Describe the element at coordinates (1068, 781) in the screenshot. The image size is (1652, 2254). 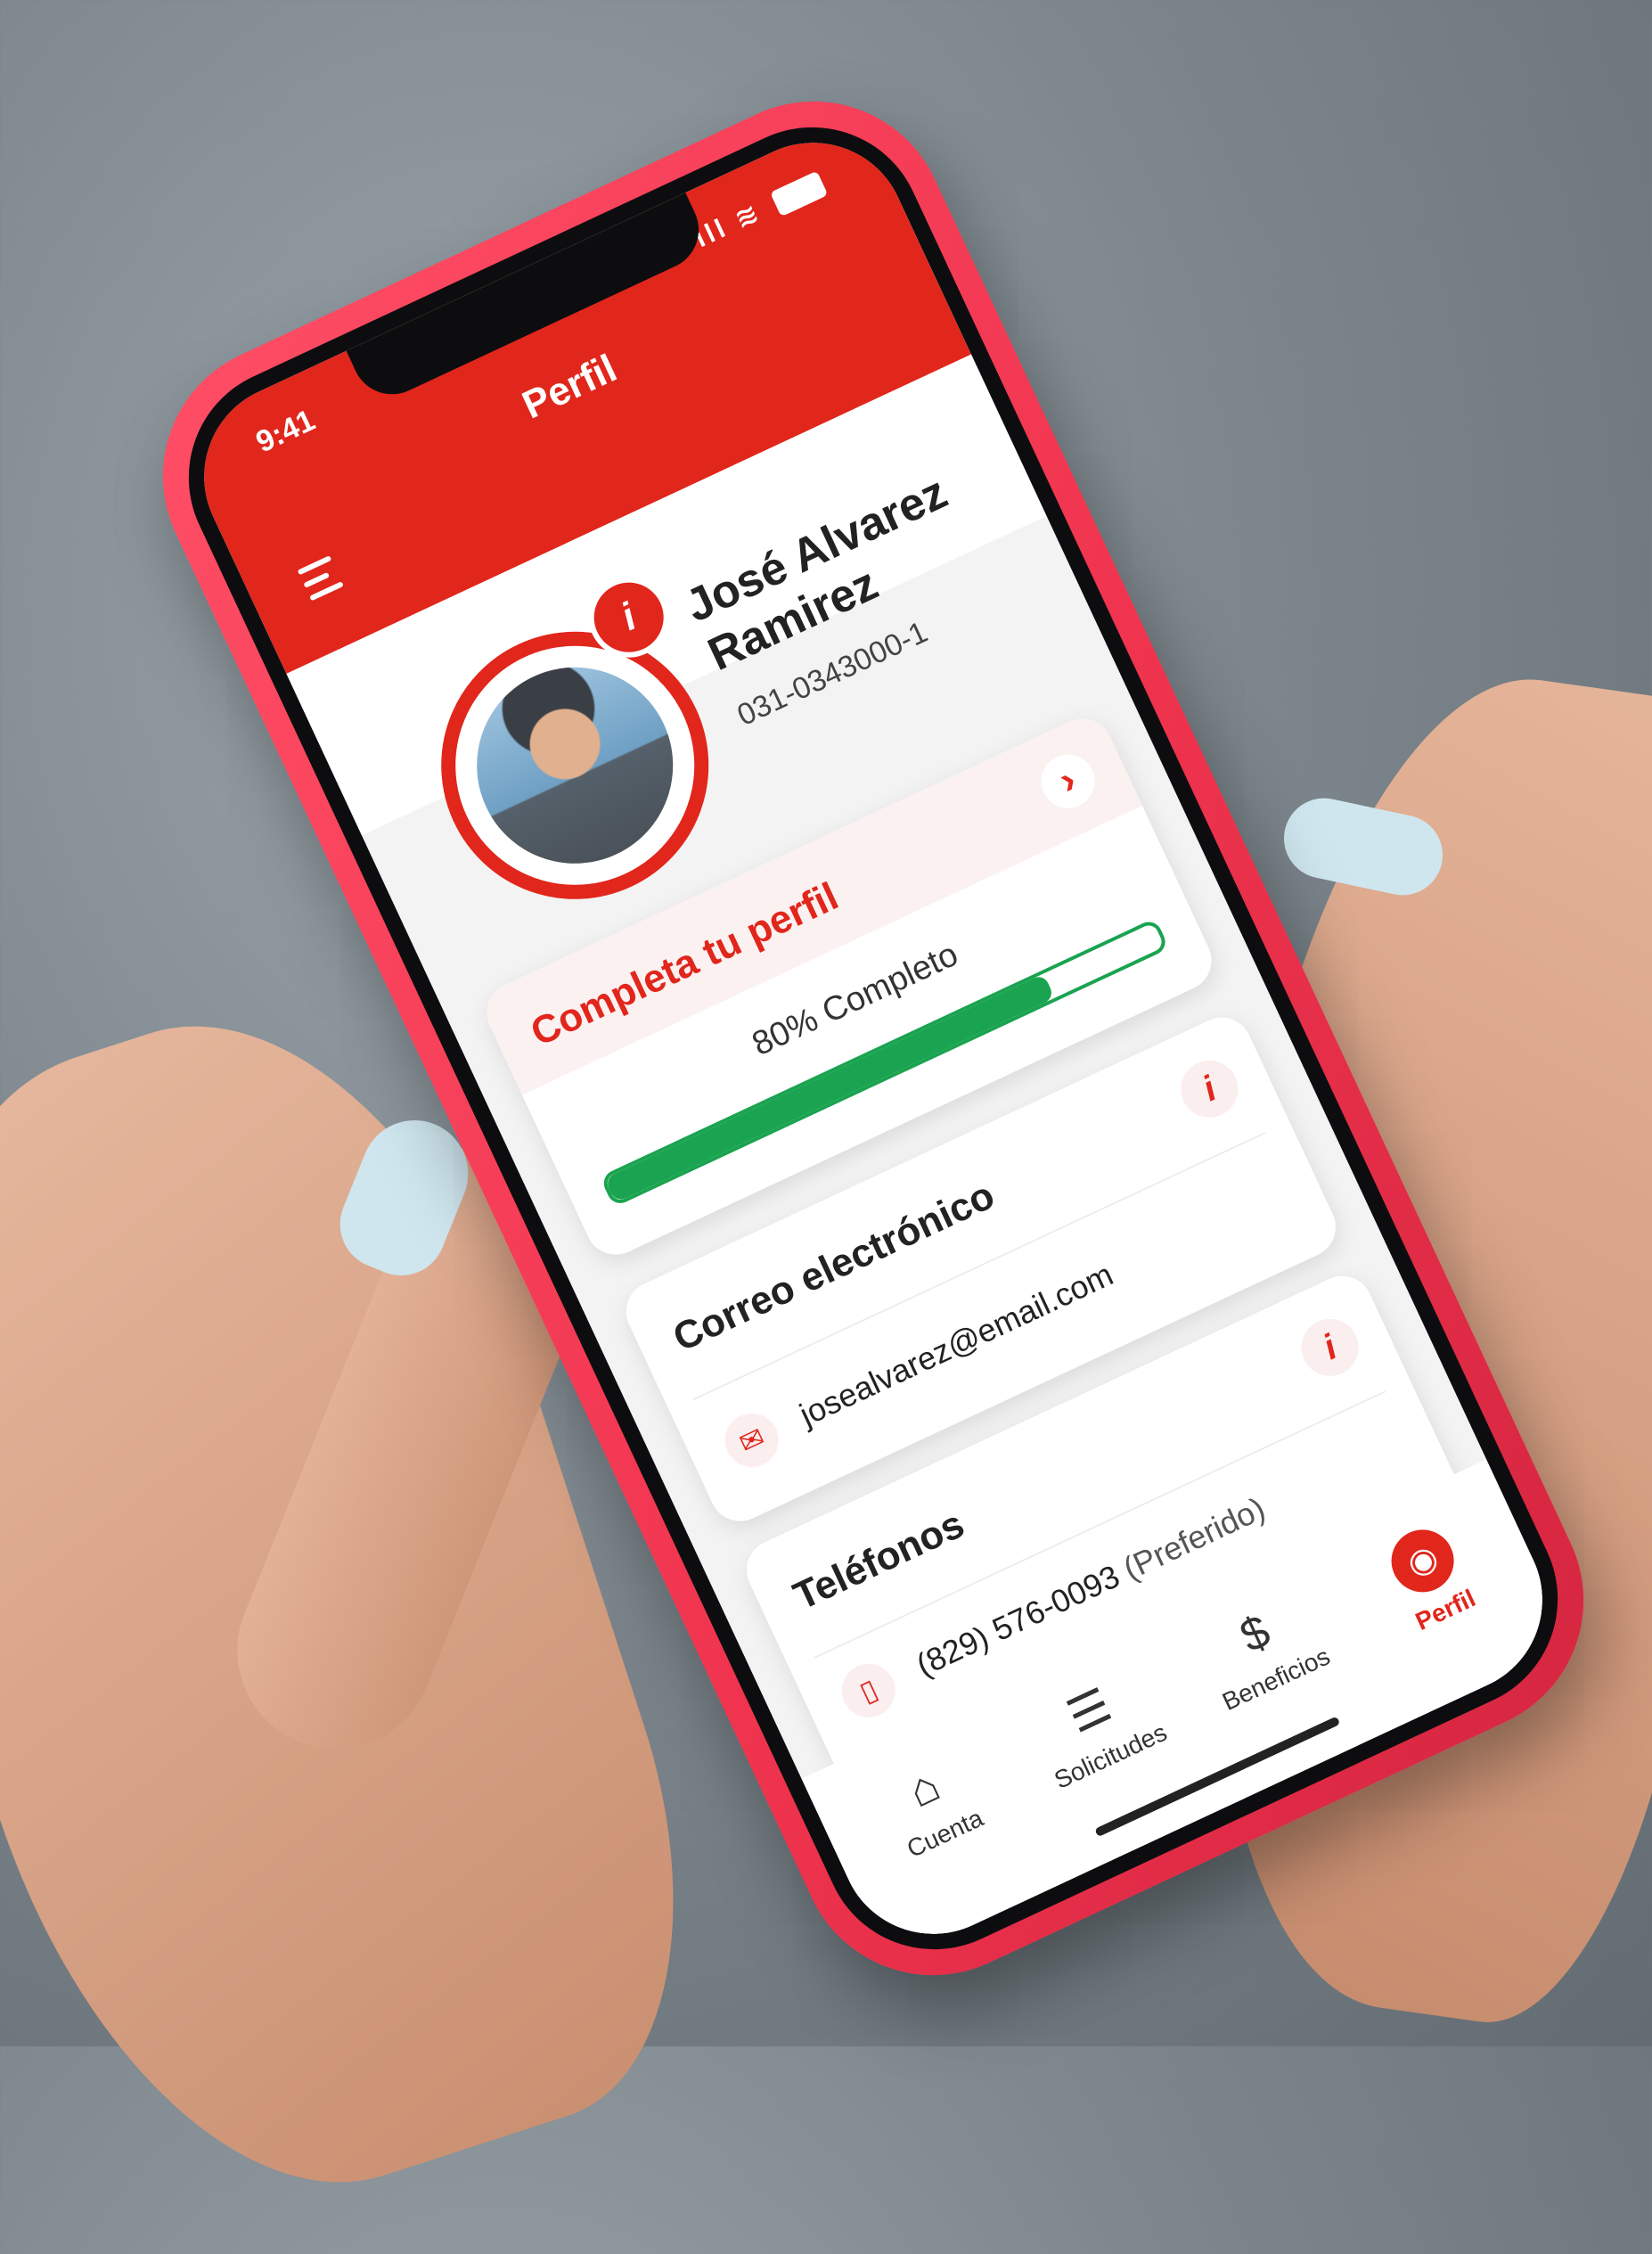
I see `chevron-right-icon: ›` at that location.